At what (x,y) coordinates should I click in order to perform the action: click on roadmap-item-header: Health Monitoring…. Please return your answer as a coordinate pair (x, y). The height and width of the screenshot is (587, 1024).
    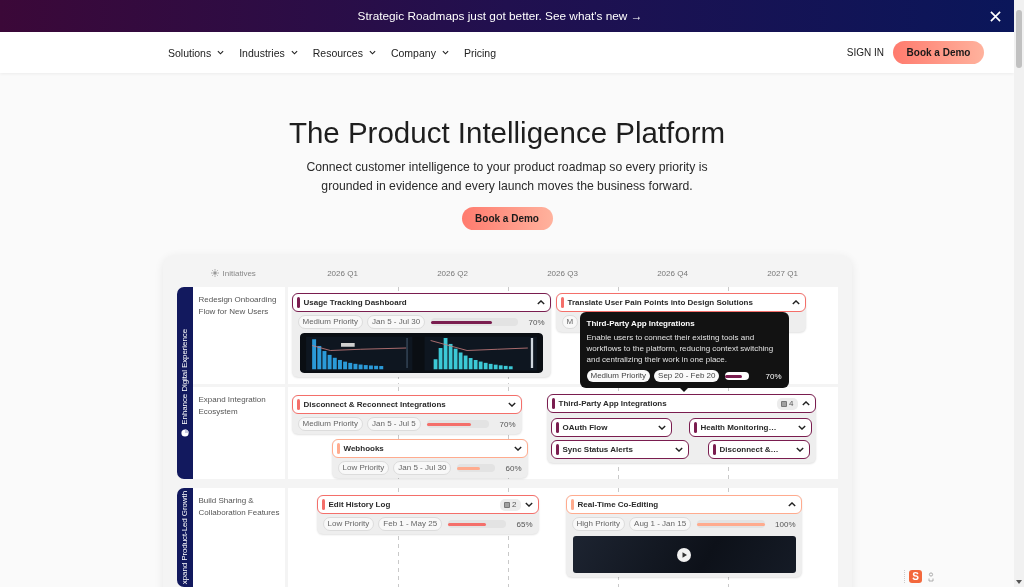
    Looking at the image, I should click on (750, 427).